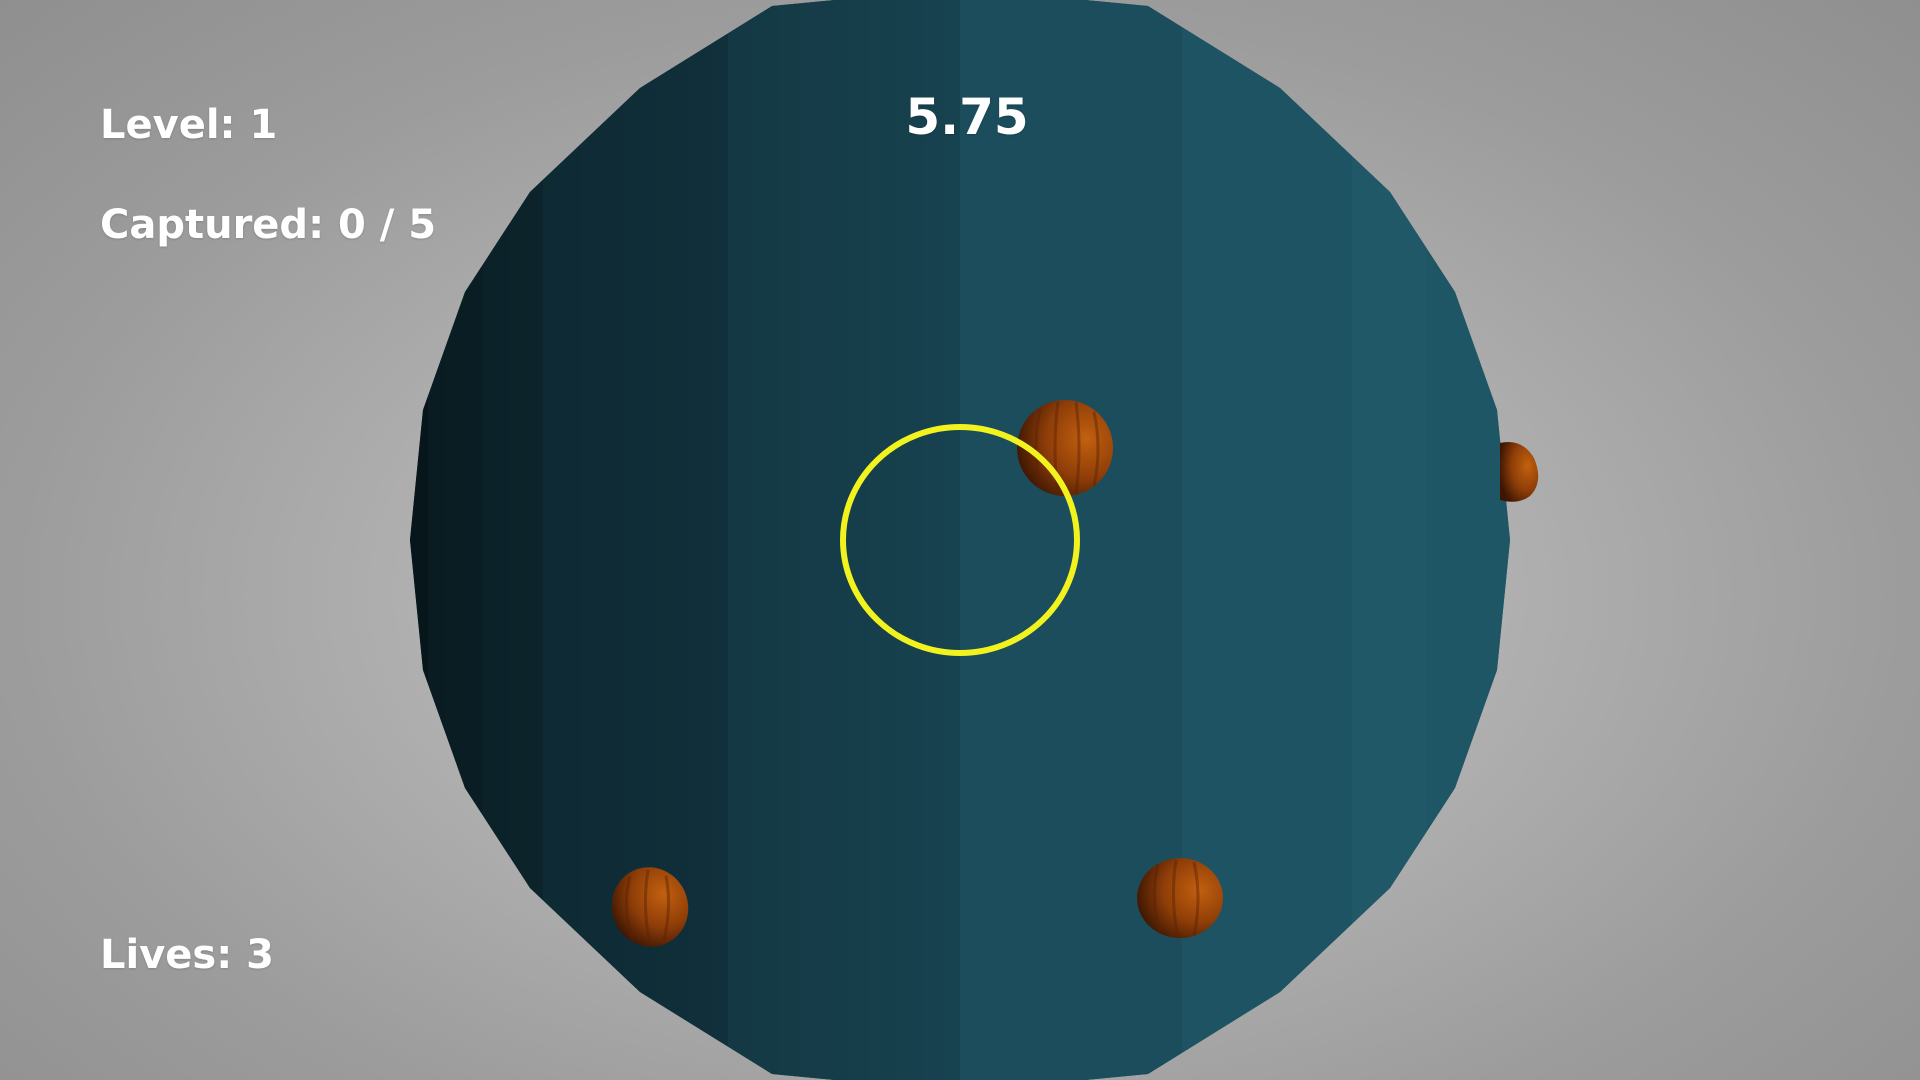  Describe the element at coordinates (967, 117) in the screenshot. I see `countdown-timer: 5.75` at that location.